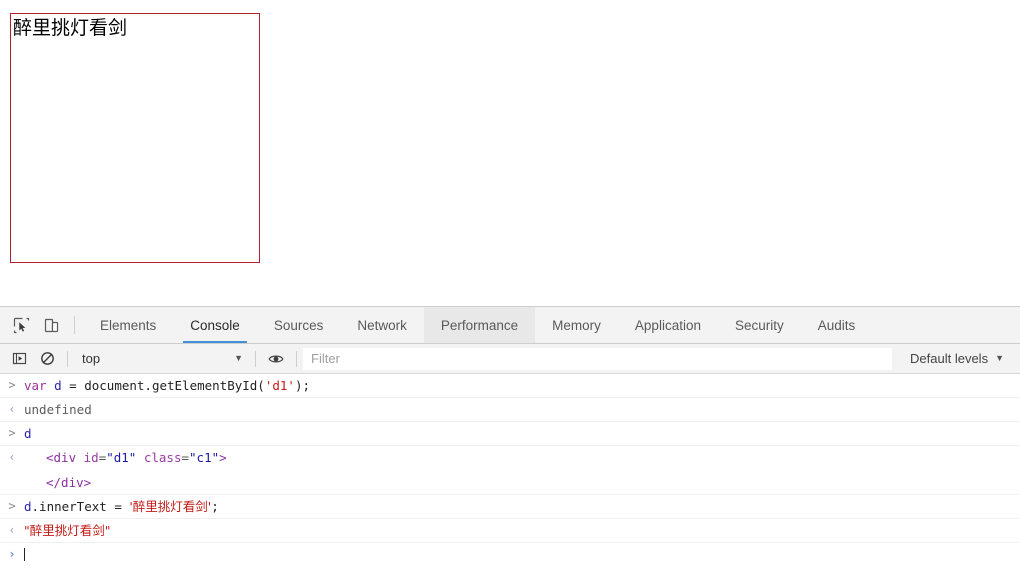 Image resolution: width=1020 pixels, height=579 pixels. Describe the element at coordinates (522, 554) in the screenshot. I see `console-prompt-input` at that location.